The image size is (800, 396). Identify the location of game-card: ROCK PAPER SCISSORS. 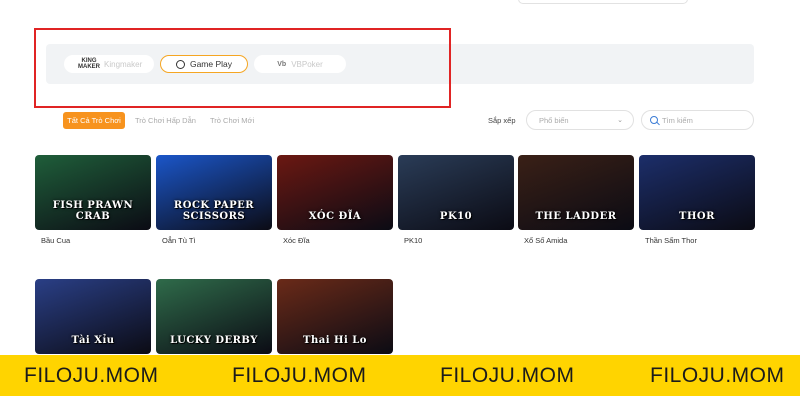
(214, 192).